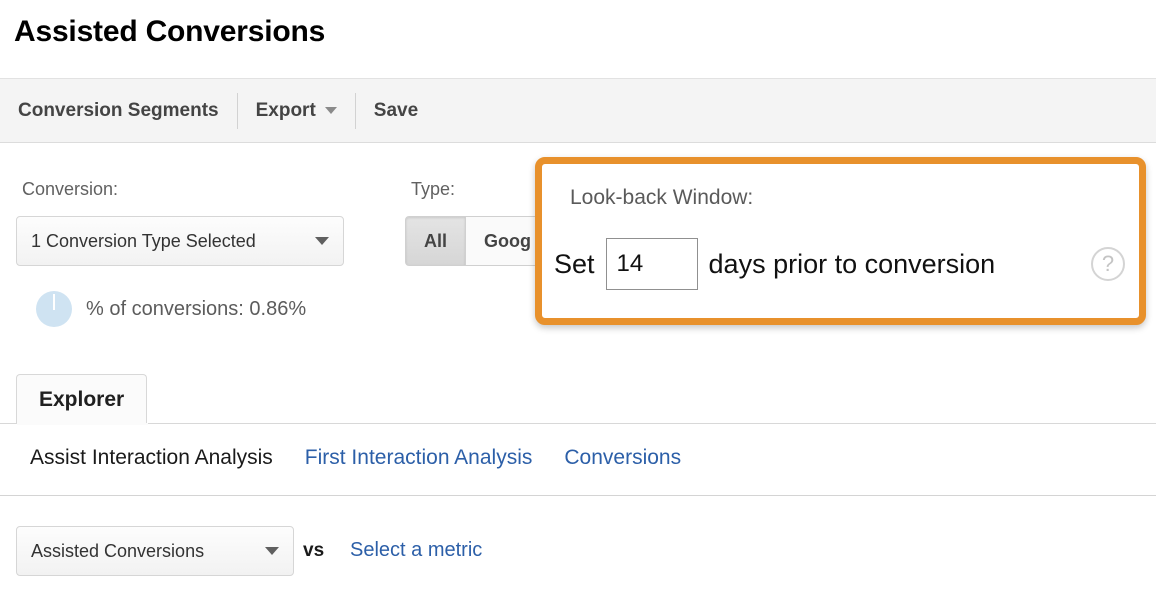  I want to click on main-toolbar: Conversion Segments Export Save, so click(578, 110).